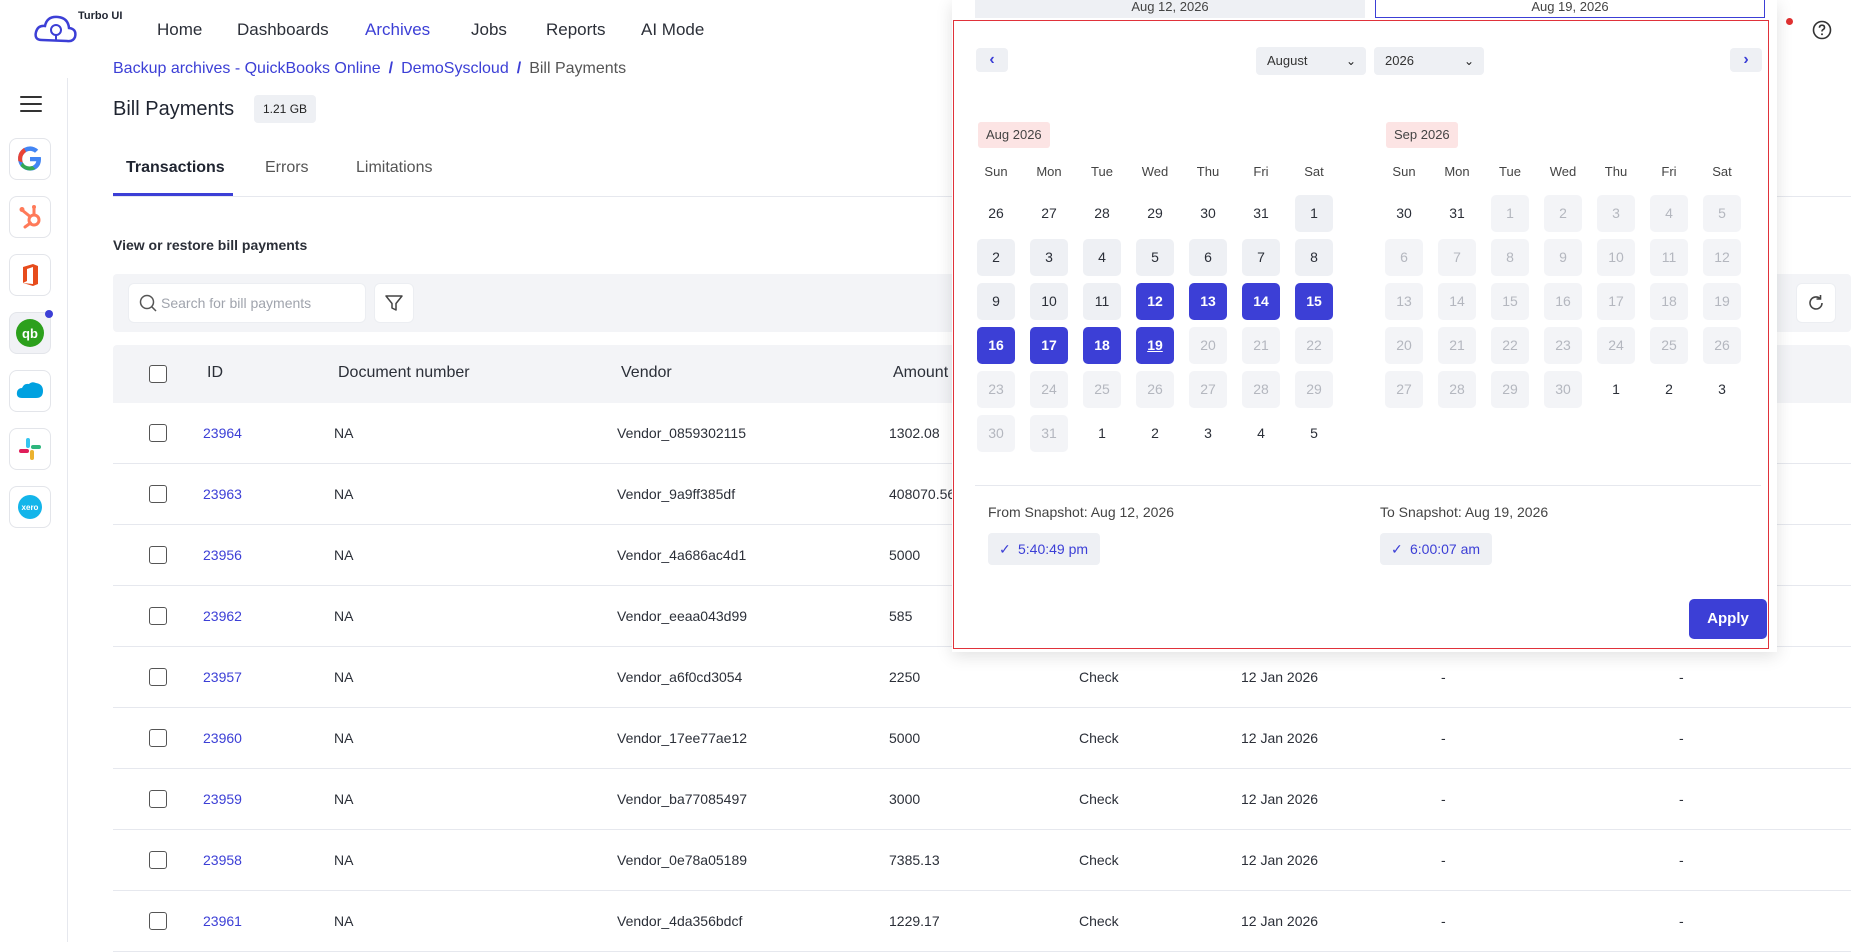 This screenshot has height=952, width=1851. Describe the element at coordinates (175, 168) in the screenshot. I see `tab-transactions: Transactions` at that location.